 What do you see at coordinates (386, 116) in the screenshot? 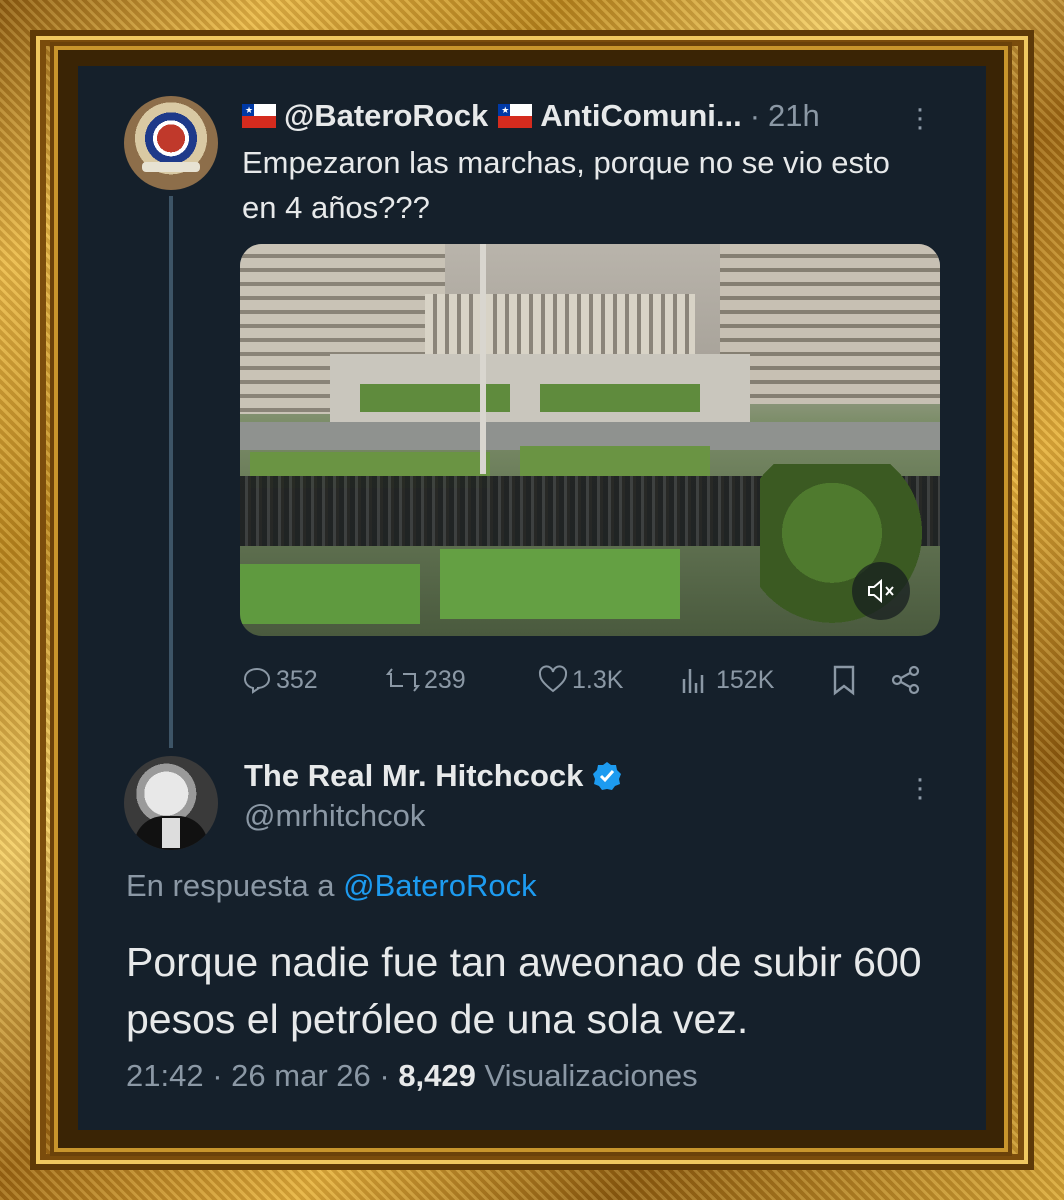
I see `author-handle: @BateroRock` at bounding box center [386, 116].